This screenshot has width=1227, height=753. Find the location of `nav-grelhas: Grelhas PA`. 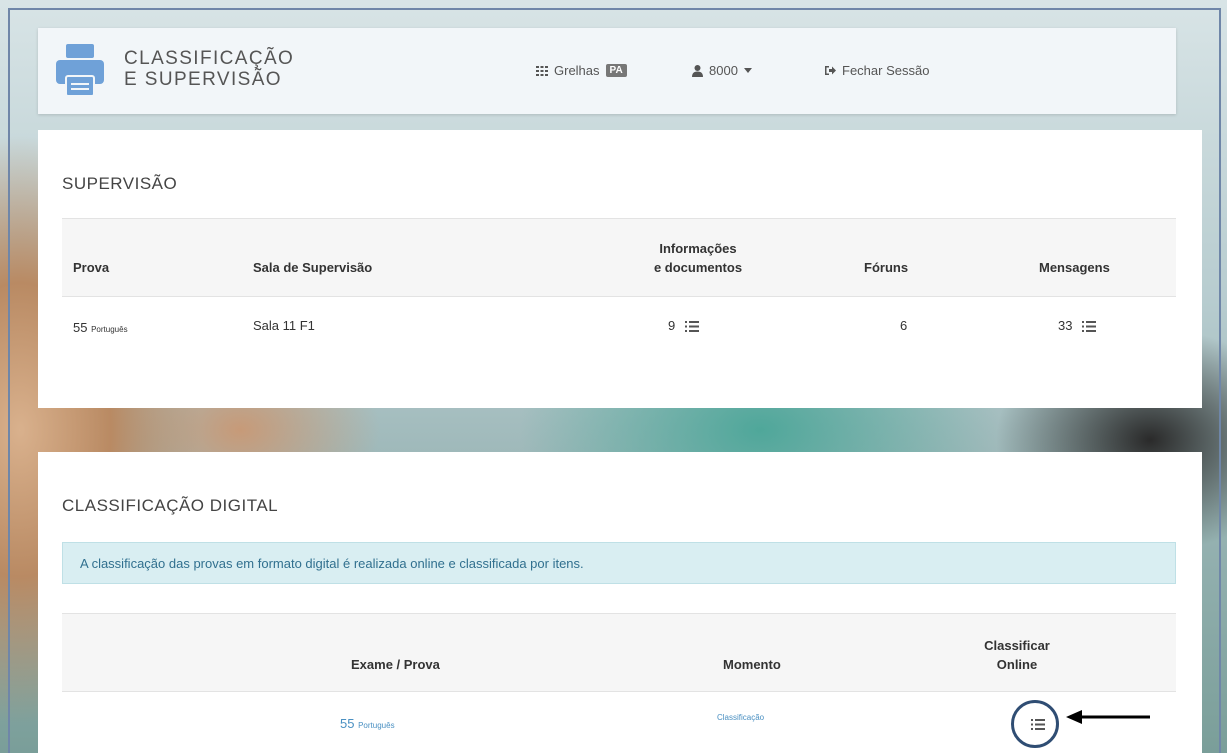

nav-grelhas: Grelhas PA is located at coordinates (581, 70).